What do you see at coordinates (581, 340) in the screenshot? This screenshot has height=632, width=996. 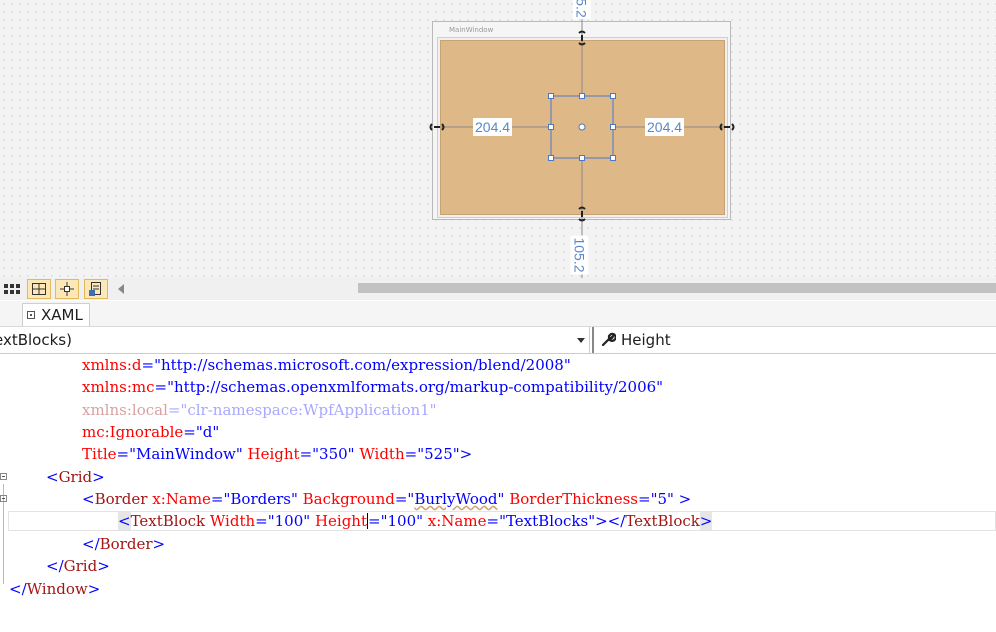 I see `chevron-down-icon` at bounding box center [581, 340].